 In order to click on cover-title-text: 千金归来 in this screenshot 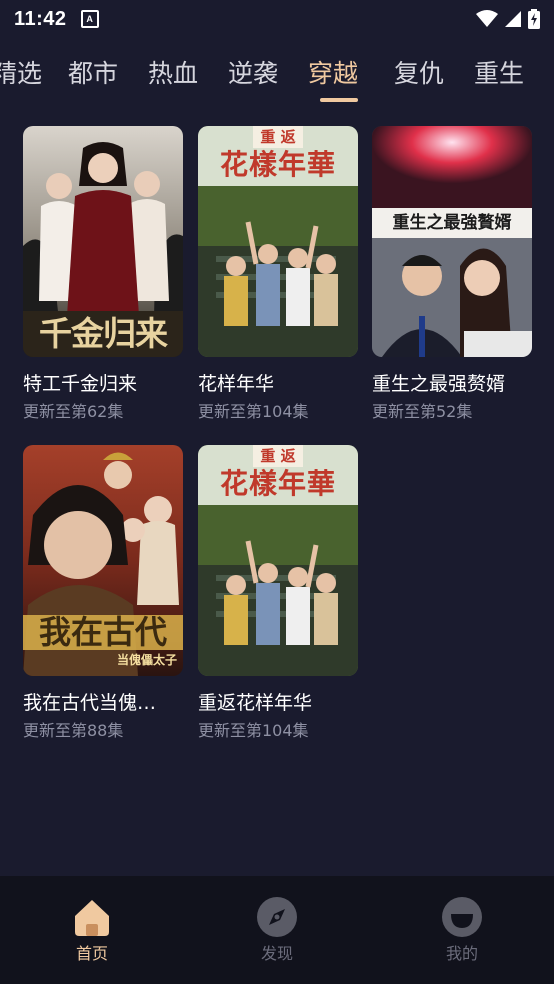, I will do `click(103, 333)`.